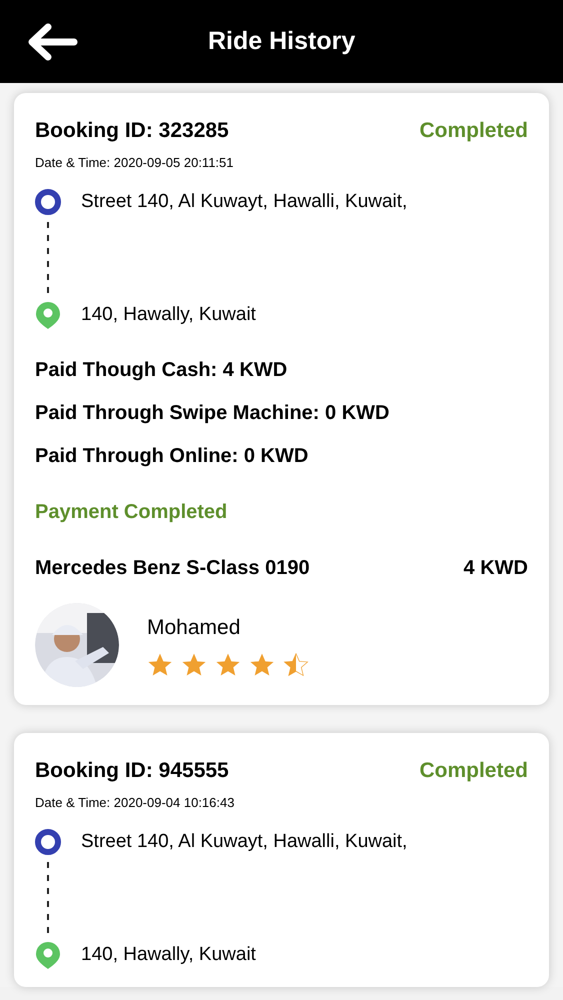 The image size is (563, 1000). I want to click on screen-title: Ride History, so click(282, 41).